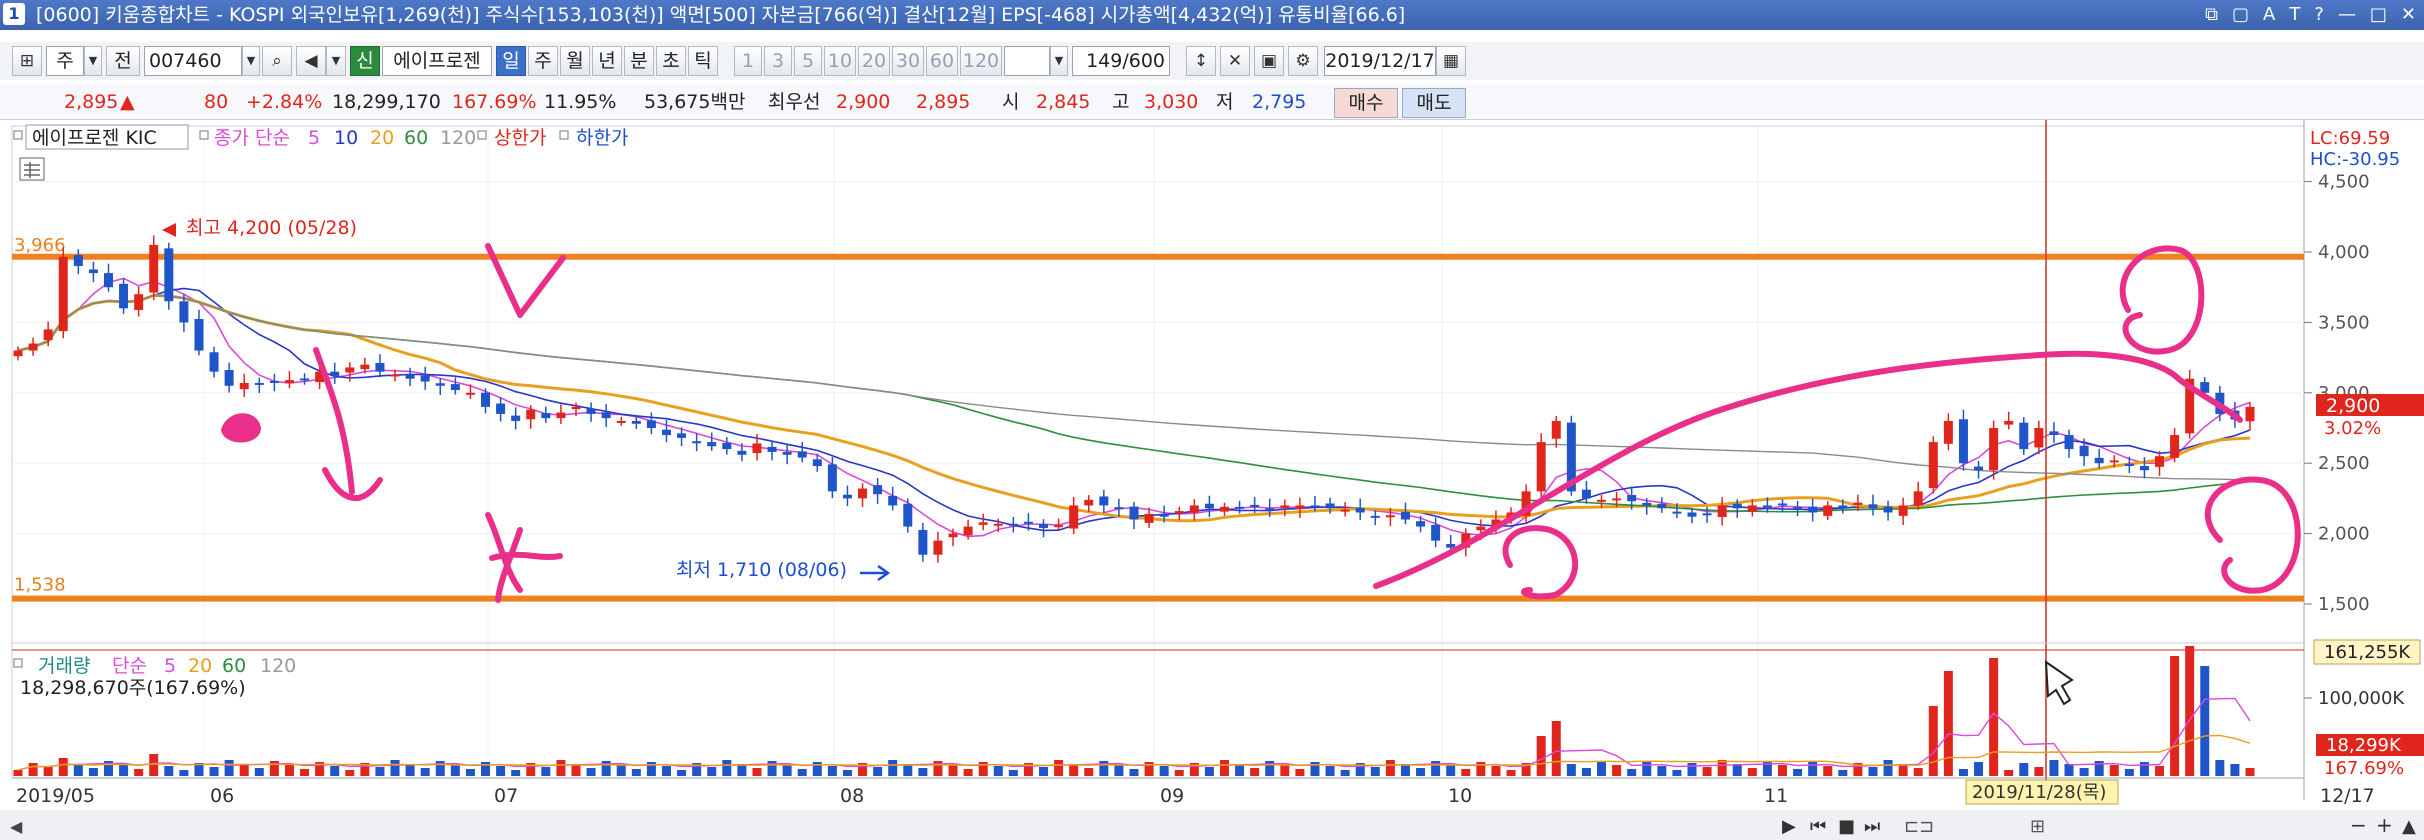 Image resolution: width=2424 pixels, height=840 pixels. I want to click on tab-year: 년, so click(607, 61).